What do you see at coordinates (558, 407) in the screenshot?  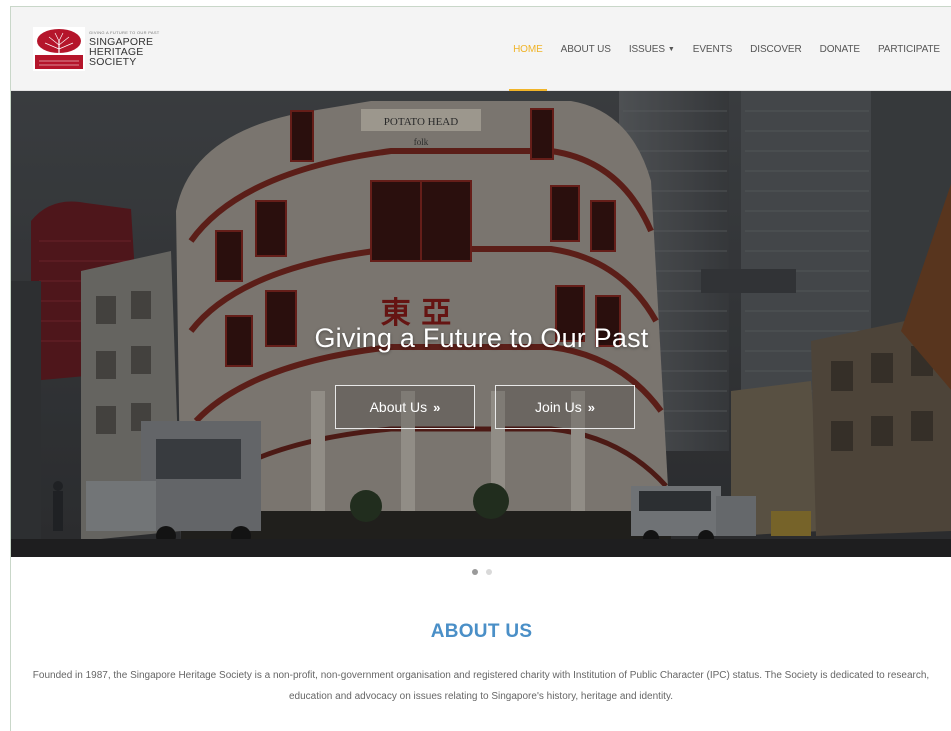 I see `join-us-button-label: Join Us` at bounding box center [558, 407].